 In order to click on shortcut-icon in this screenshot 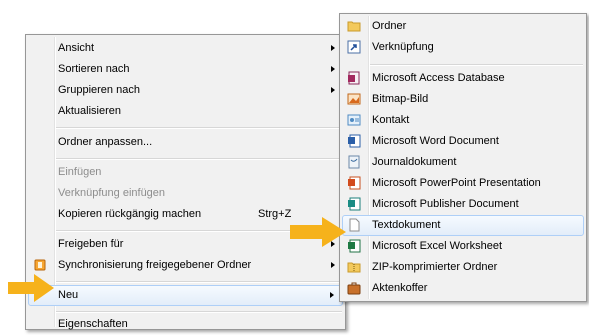, I will do `click(354, 47)`.